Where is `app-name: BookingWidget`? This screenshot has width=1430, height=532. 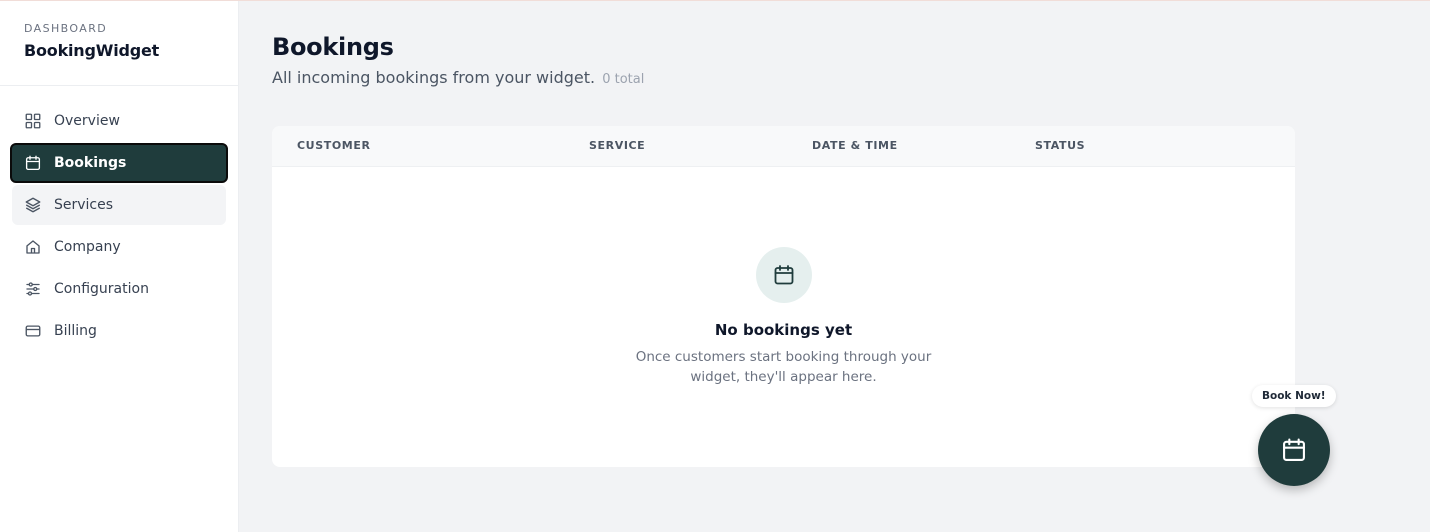
app-name: BookingWidget is located at coordinates (92, 50).